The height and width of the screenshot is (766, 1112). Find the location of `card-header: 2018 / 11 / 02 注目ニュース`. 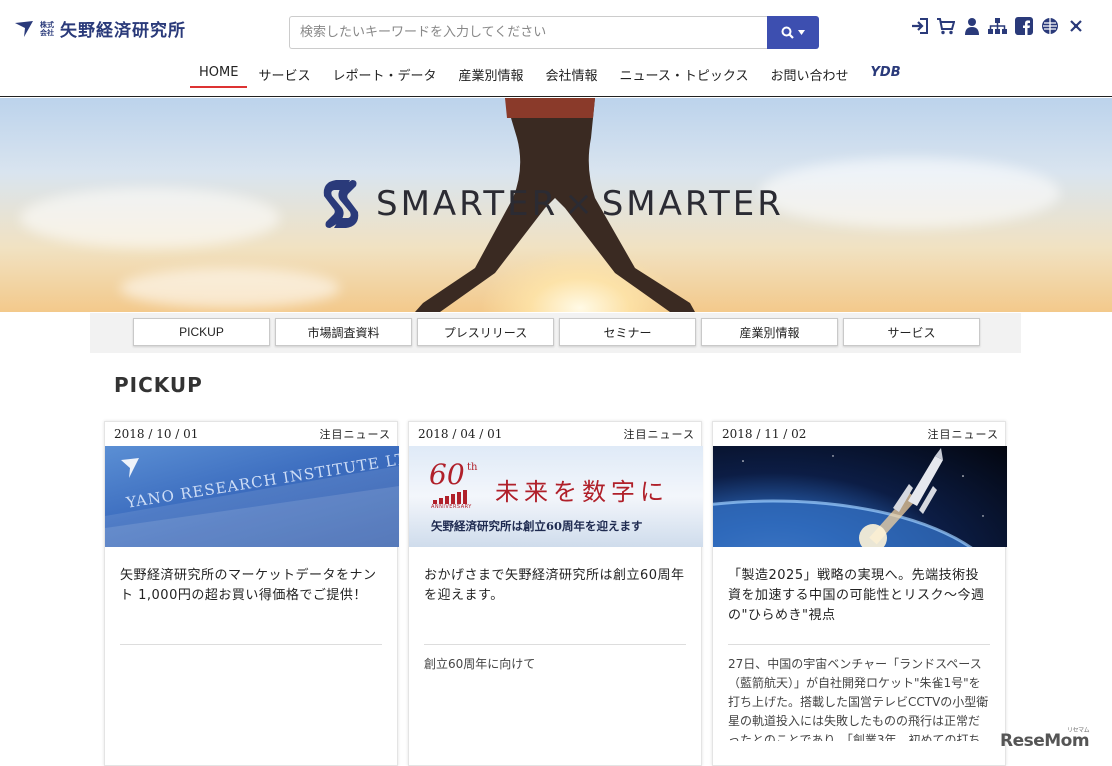

card-header: 2018 / 11 / 02 注目ニュース is located at coordinates (859, 434).